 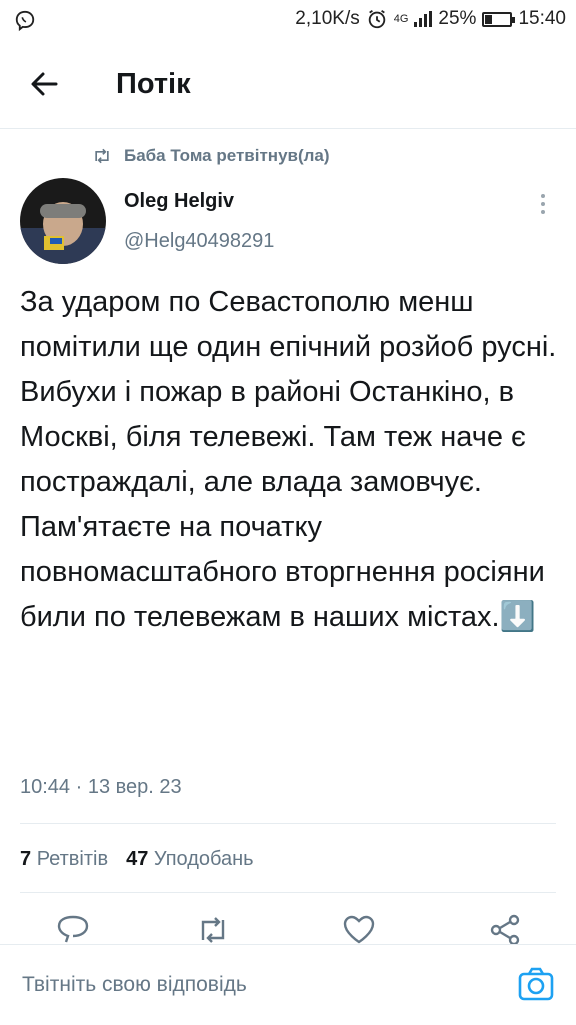 I want to click on likes-count: 47, so click(x=137, y=859).